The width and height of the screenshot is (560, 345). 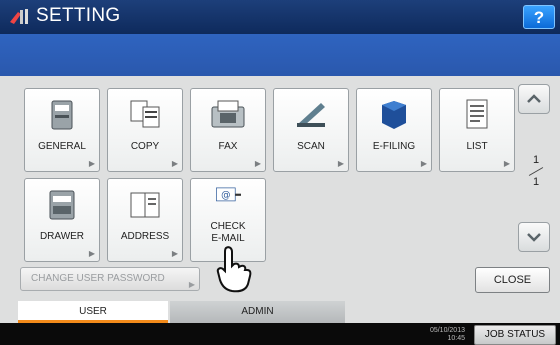 I want to click on scroll-up-button, so click(x=534, y=99).